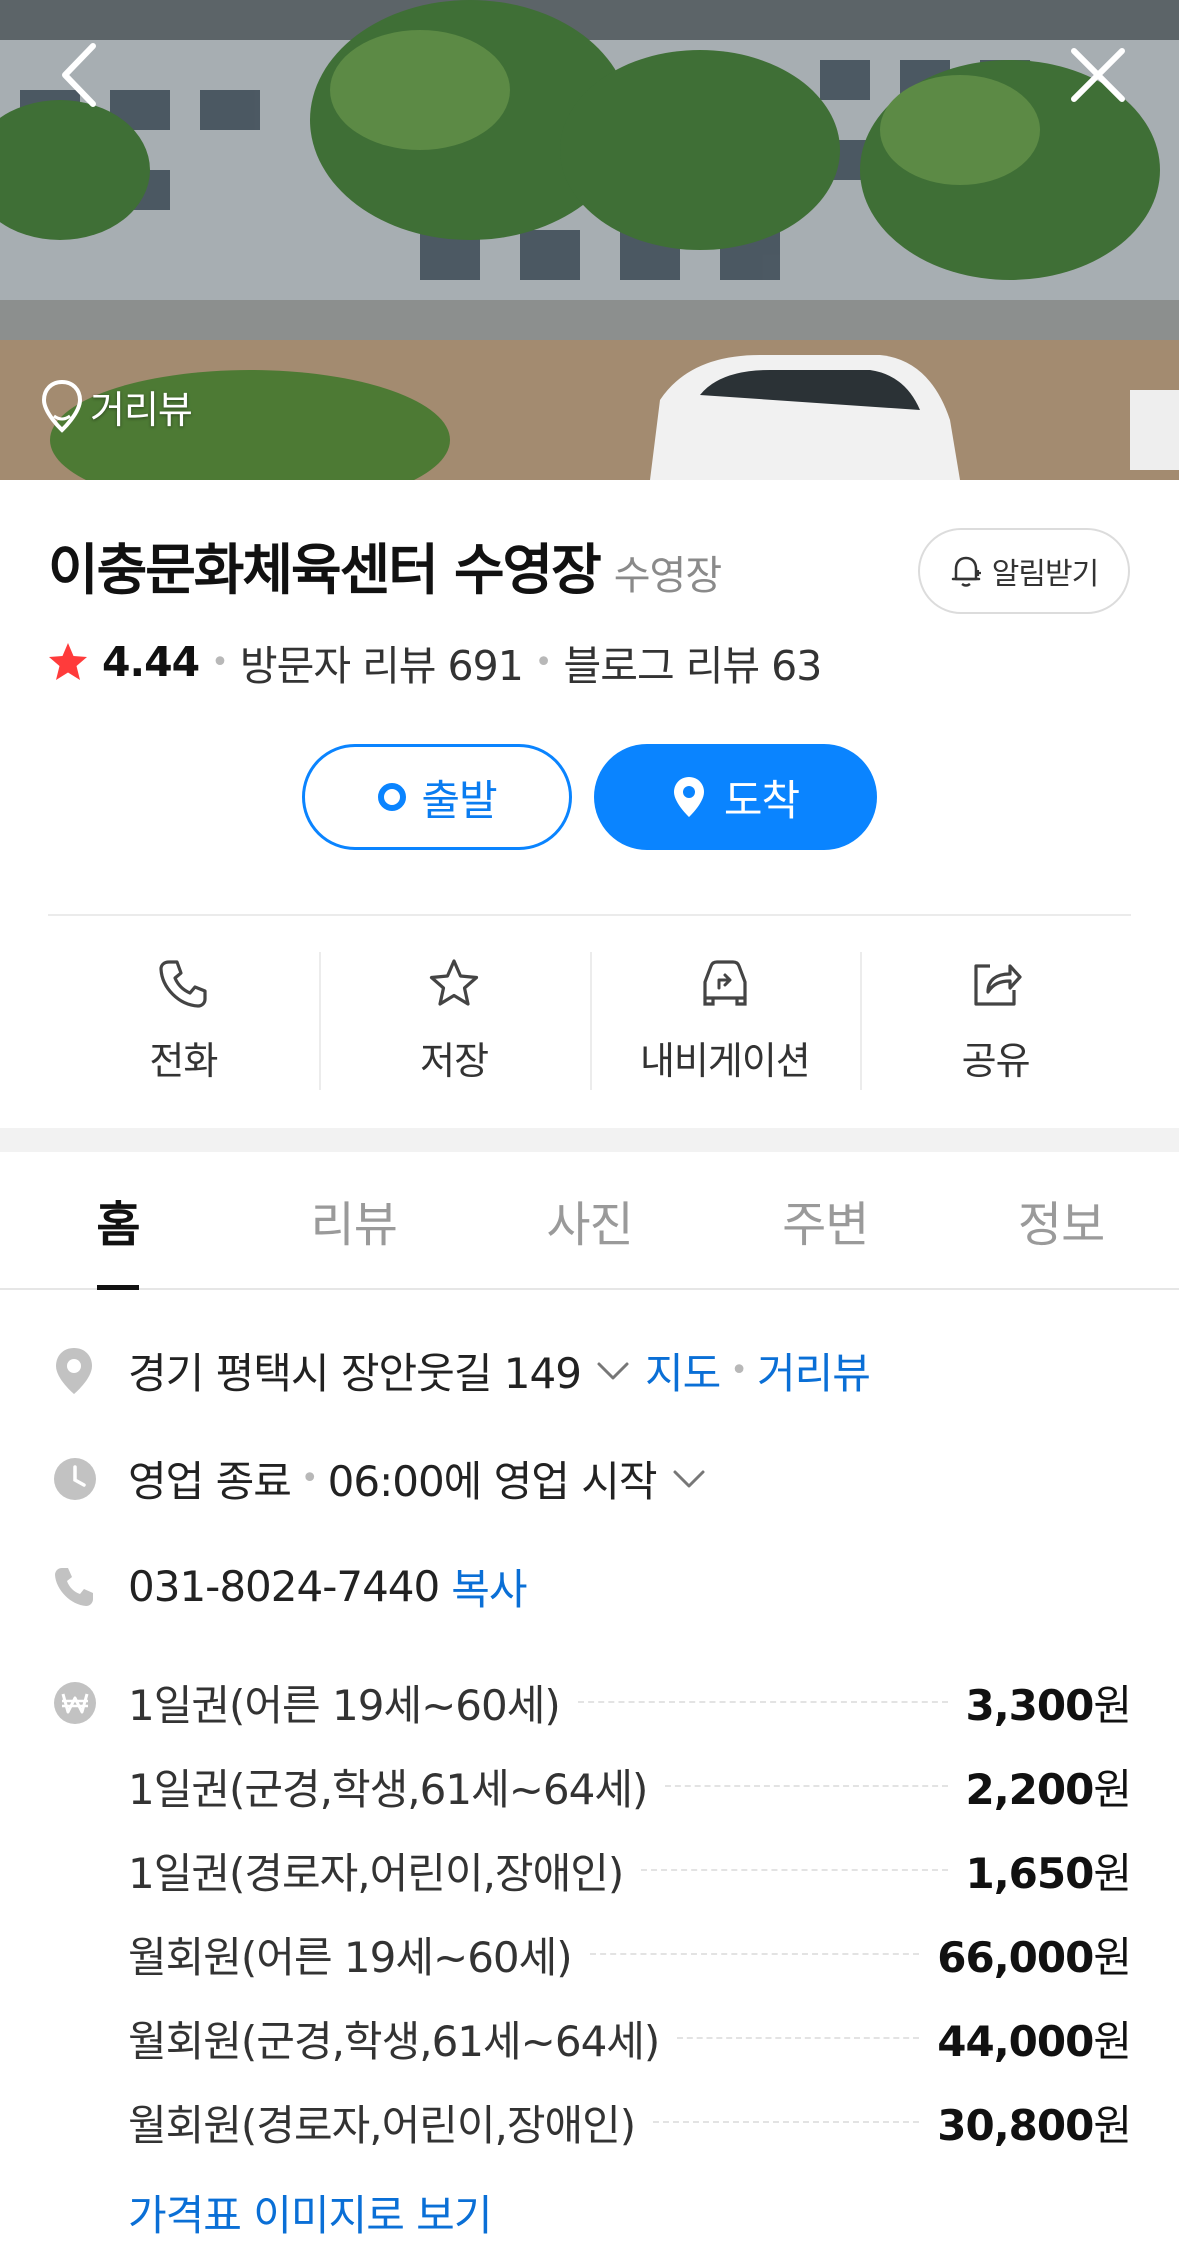 The height and width of the screenshot is (2263, 1179). Describe the element at coordinates (589, 1140) in the screenshot. I see `section-divider` at that location.